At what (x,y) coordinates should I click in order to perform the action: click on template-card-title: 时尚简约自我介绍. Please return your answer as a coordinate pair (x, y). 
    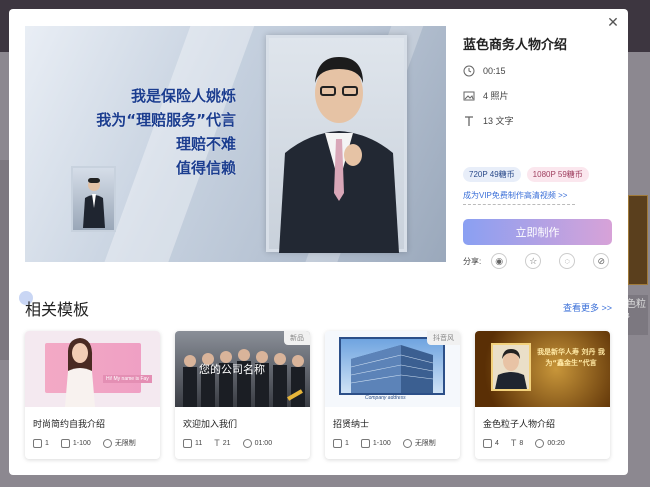
    Looking at the image, I should click on (69, 424).